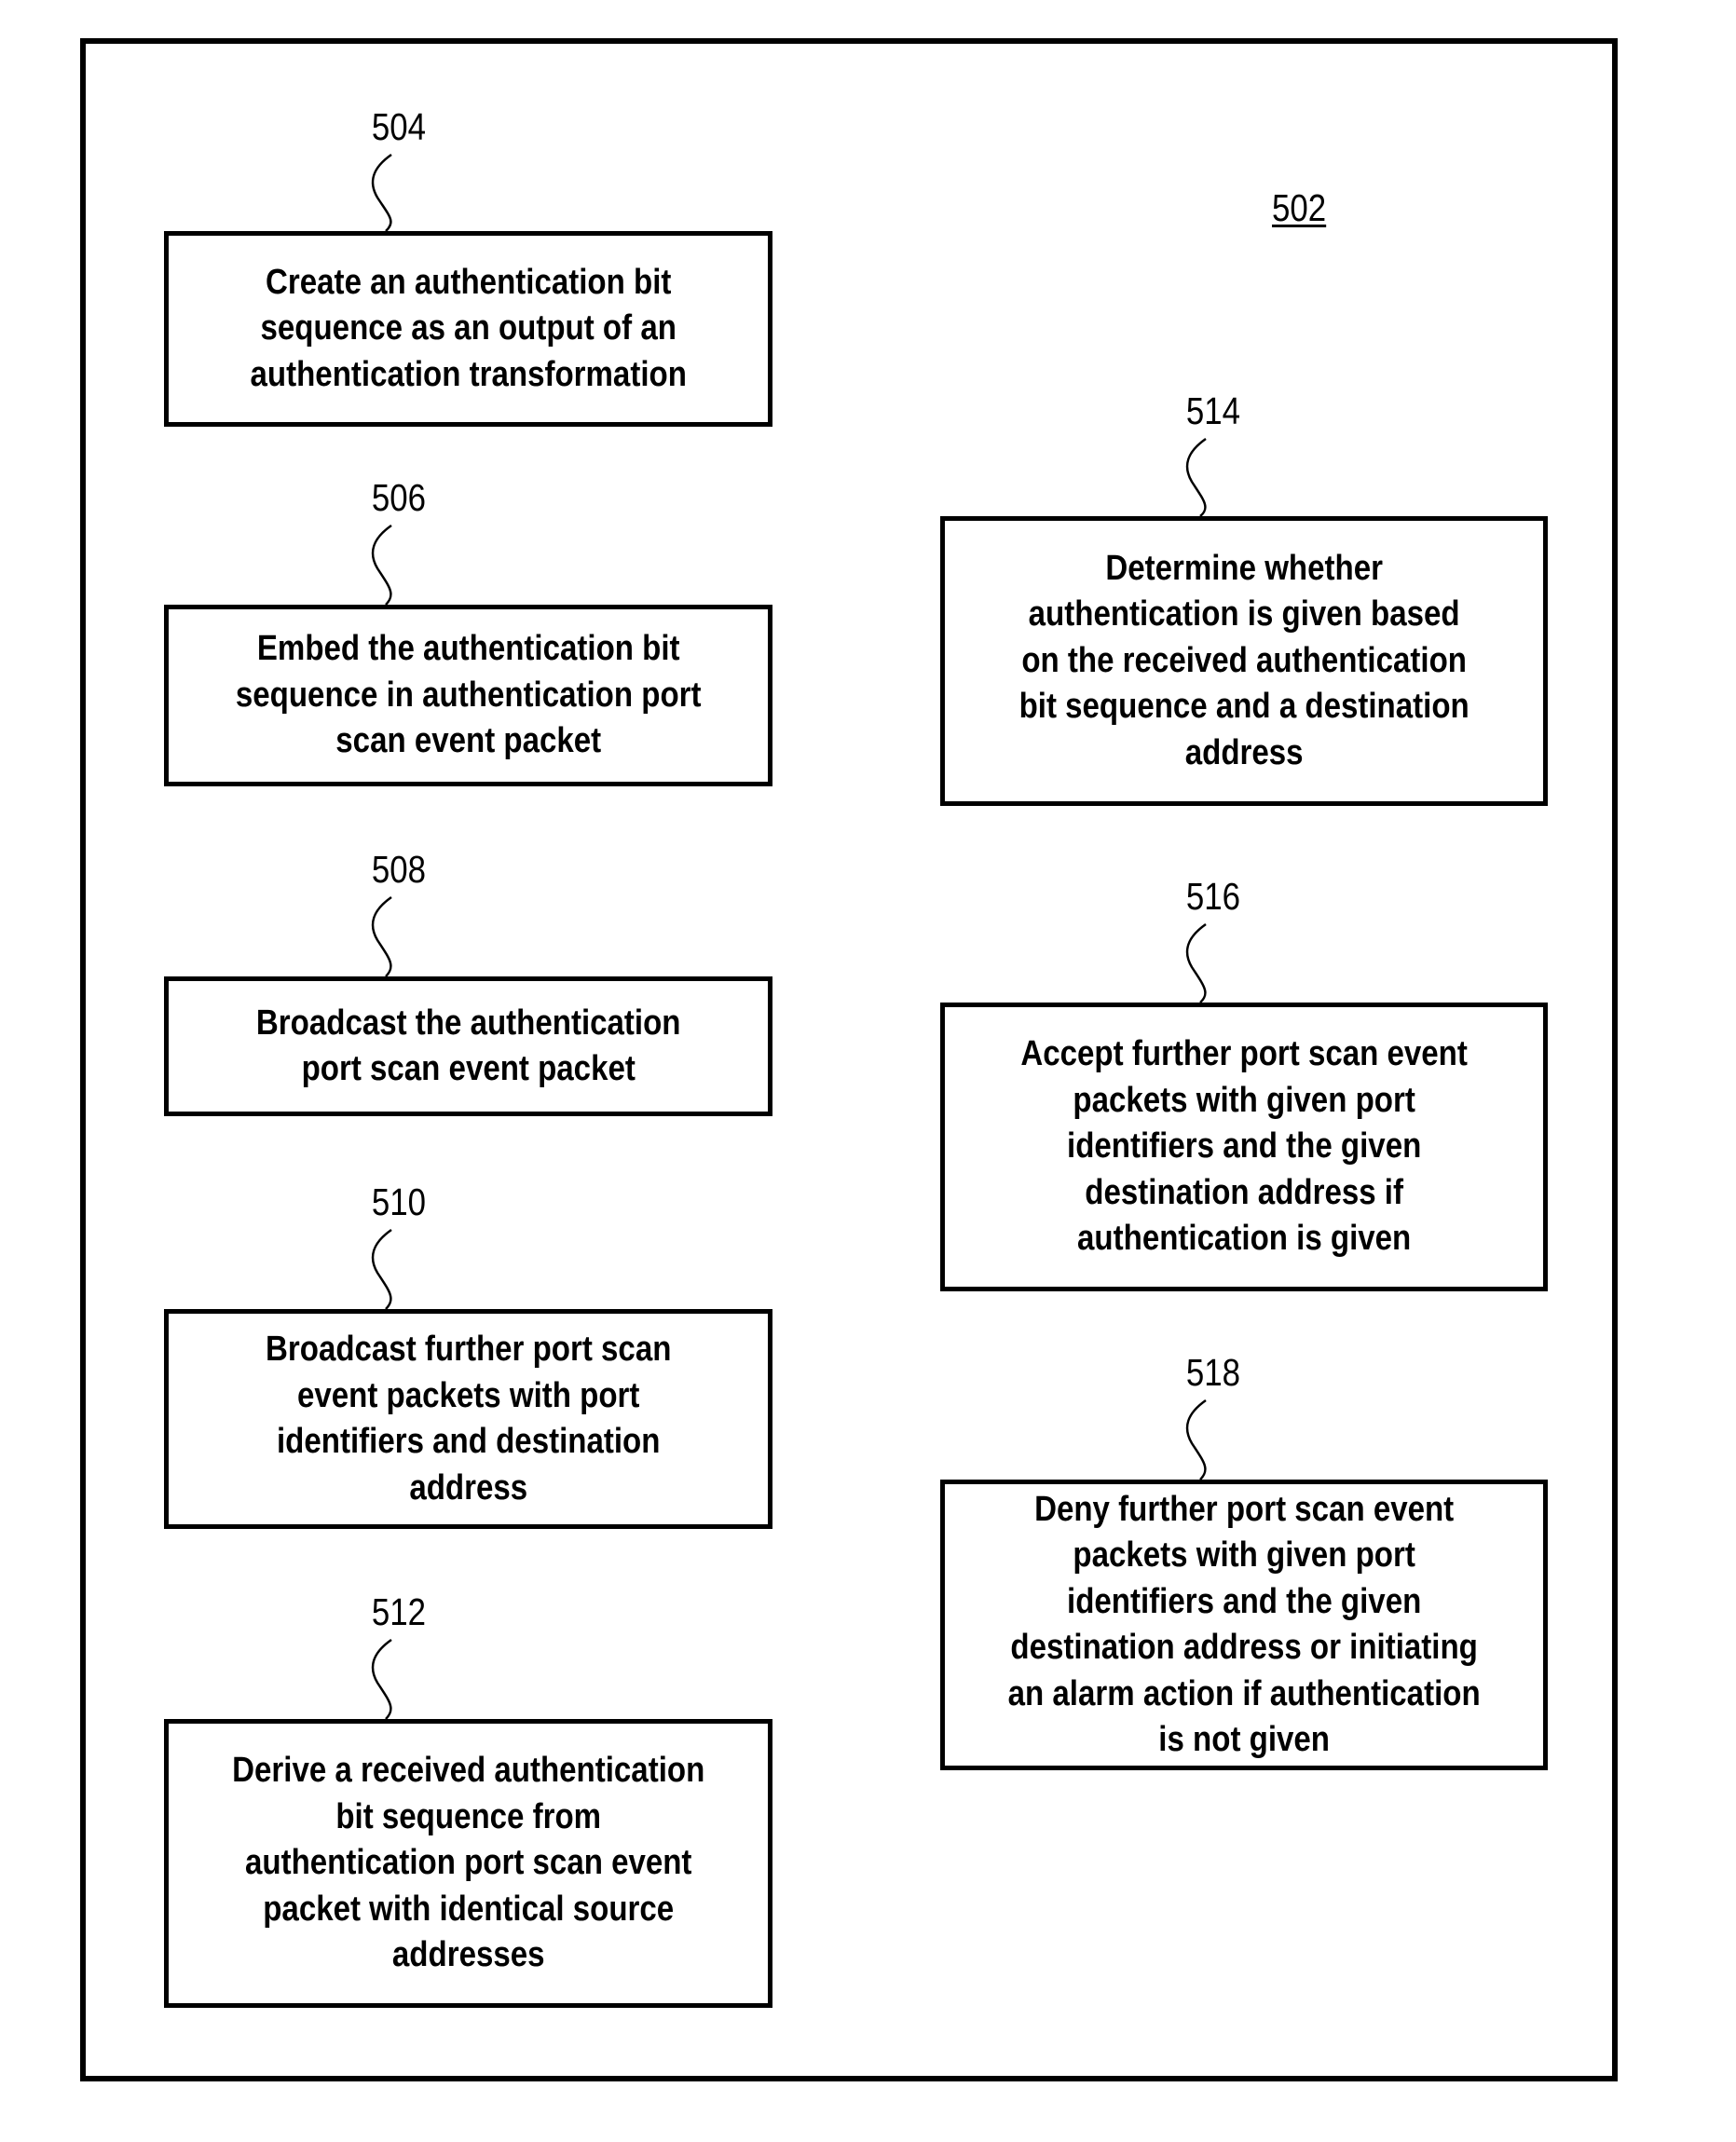  What do you see at coordinates (1213, 1372) in the screenshot?
I see `ref-number-518: 518` at bounding box center [1213, 1372].